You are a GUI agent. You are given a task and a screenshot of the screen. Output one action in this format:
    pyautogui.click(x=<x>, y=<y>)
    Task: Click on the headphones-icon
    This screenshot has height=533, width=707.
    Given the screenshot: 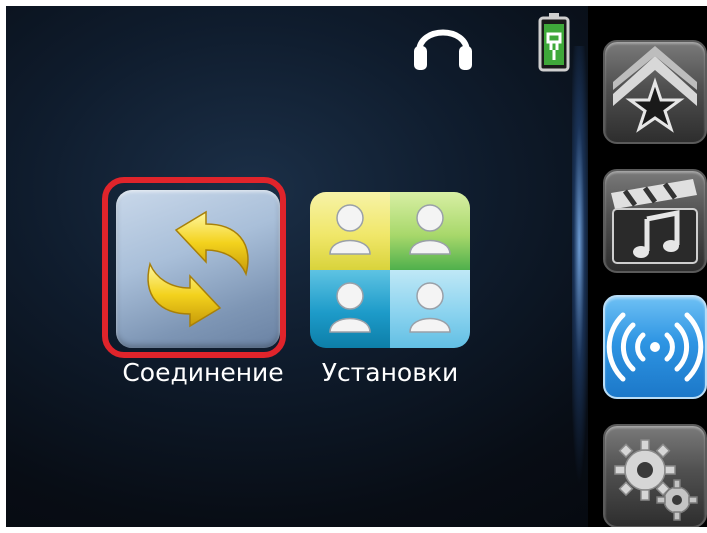 What is the action you would take?
    pyautogui.click(x=443, y=43)
    